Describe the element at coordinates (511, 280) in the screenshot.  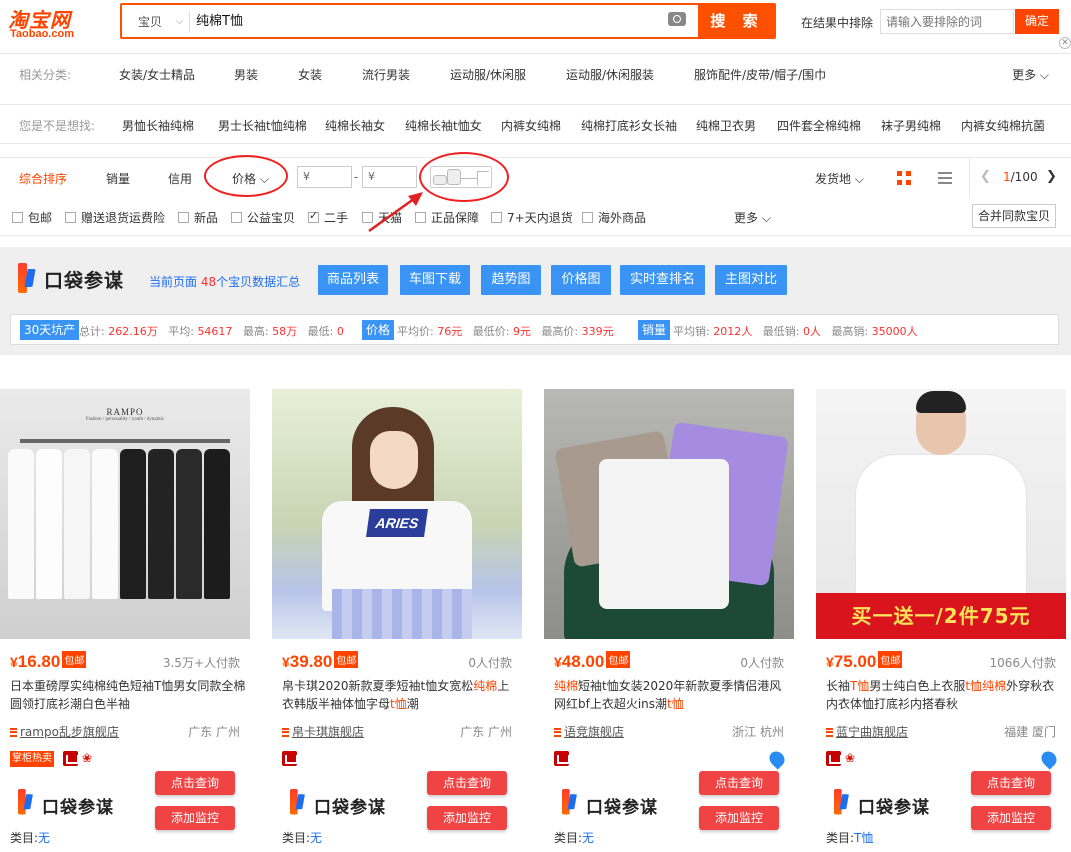
I see `trend-chart-button: 趋势图` at that location.